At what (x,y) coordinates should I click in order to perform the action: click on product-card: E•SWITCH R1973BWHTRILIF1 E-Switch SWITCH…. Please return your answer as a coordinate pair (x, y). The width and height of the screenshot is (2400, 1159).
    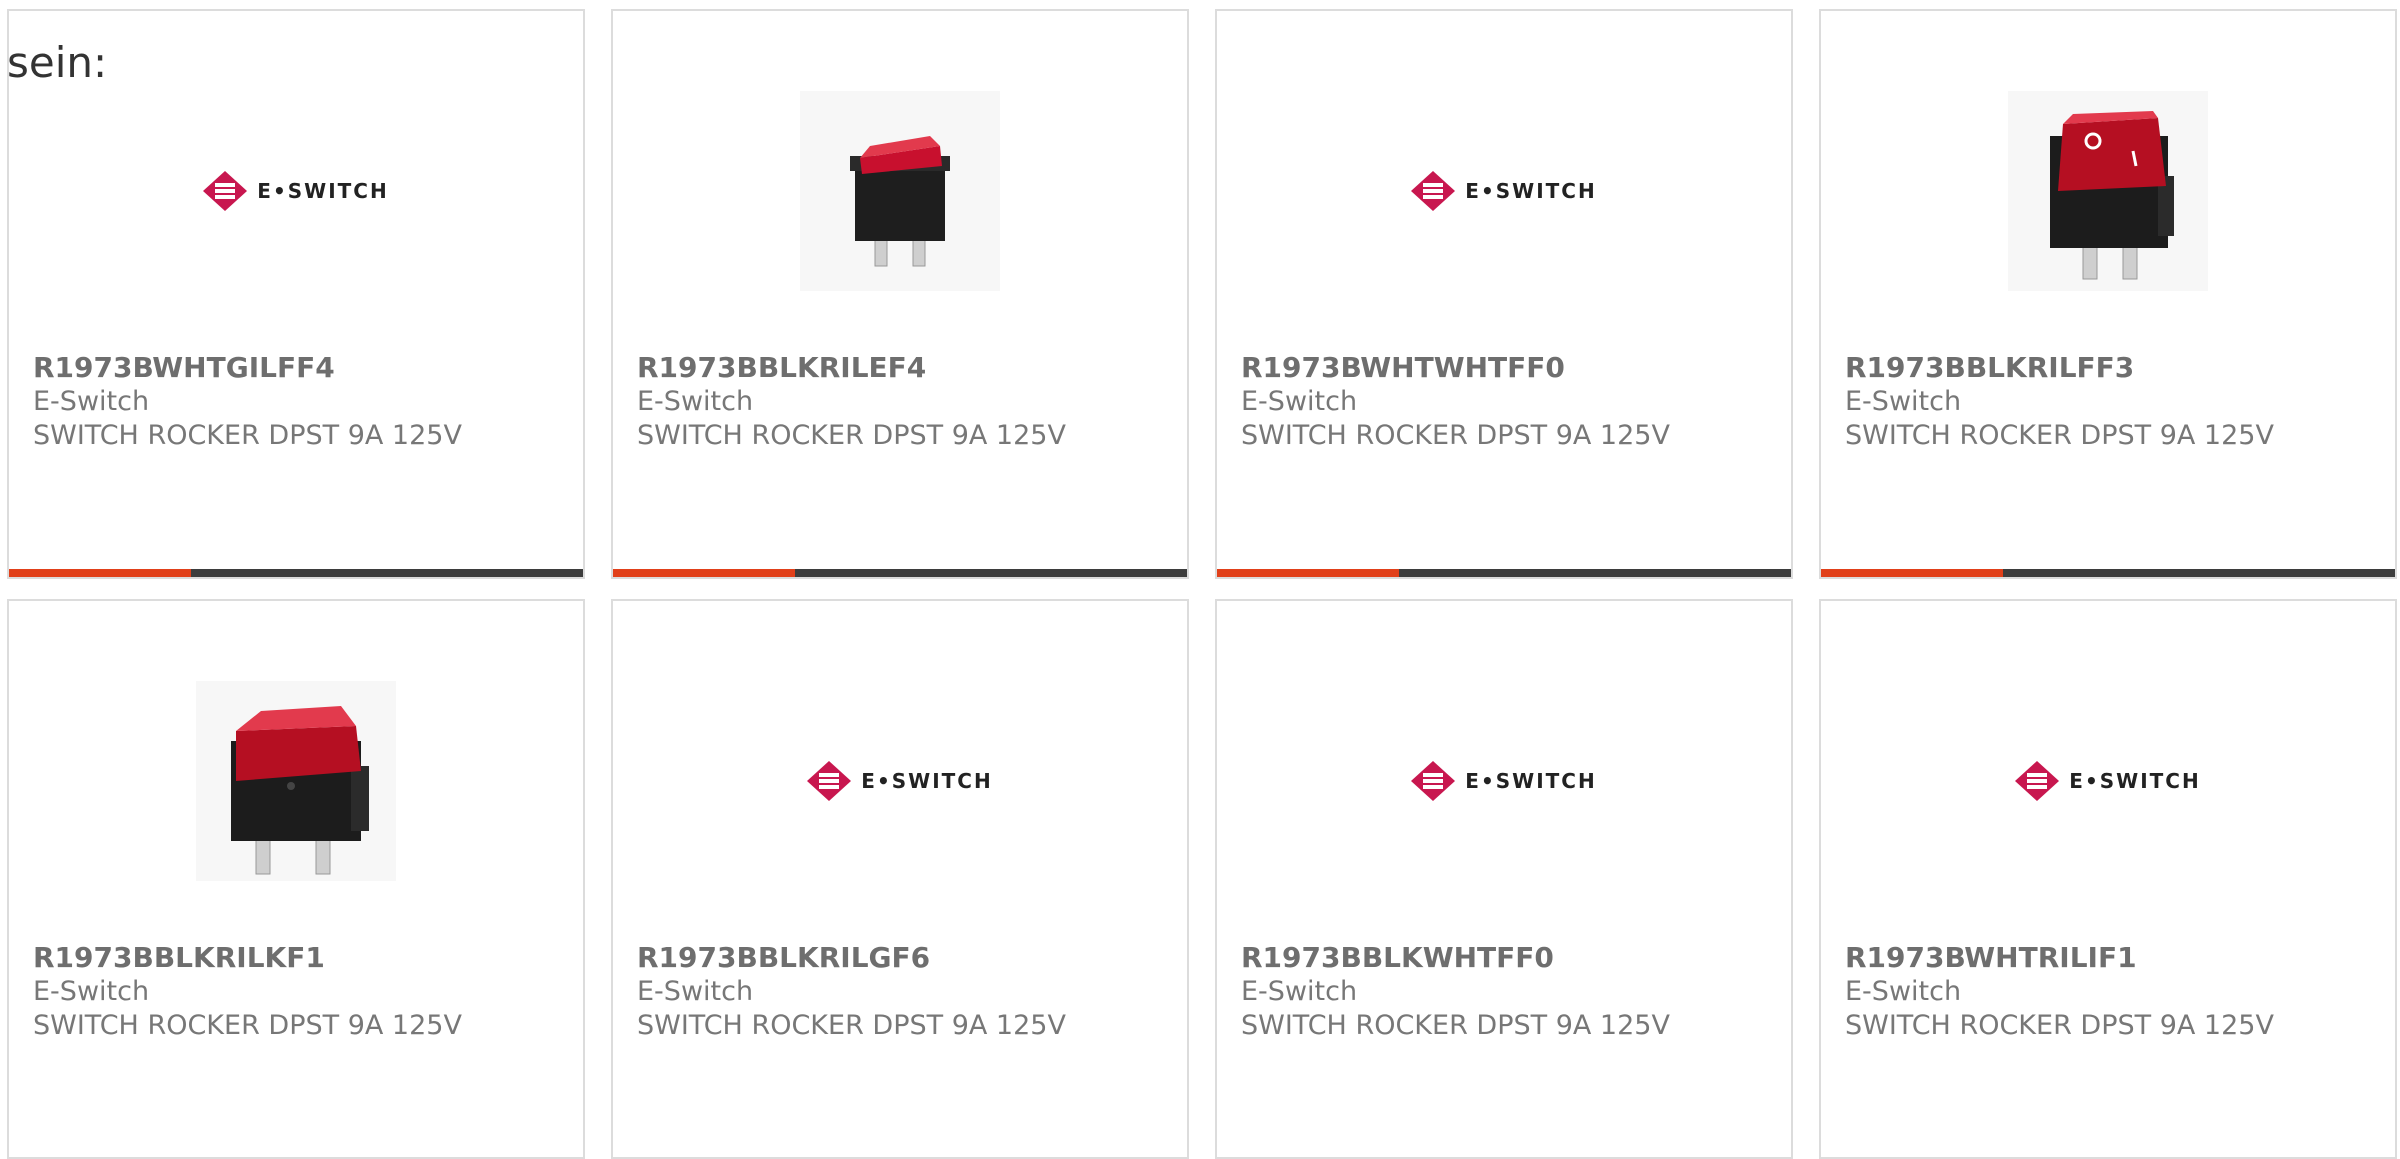
    Looking at the image, I should click on (2108, 879).